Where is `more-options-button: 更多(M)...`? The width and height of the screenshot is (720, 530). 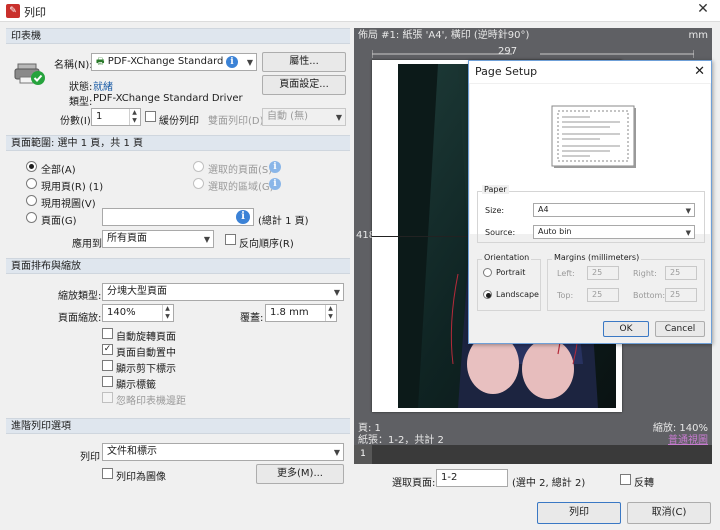 more-options-button: 更多(M)... is located at coordinates (300, 474).